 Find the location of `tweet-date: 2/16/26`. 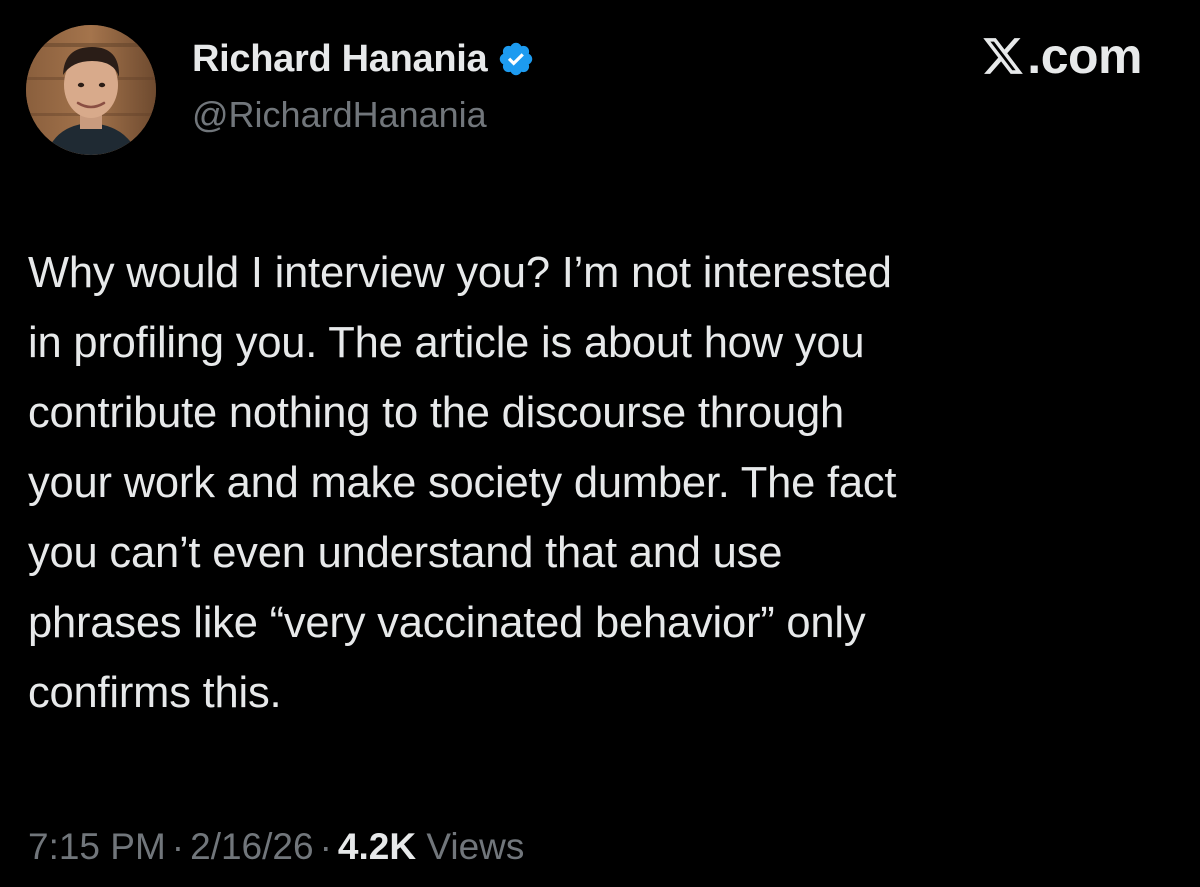

tweet-date: 2/16/26 is located at coordinates (251, 846).